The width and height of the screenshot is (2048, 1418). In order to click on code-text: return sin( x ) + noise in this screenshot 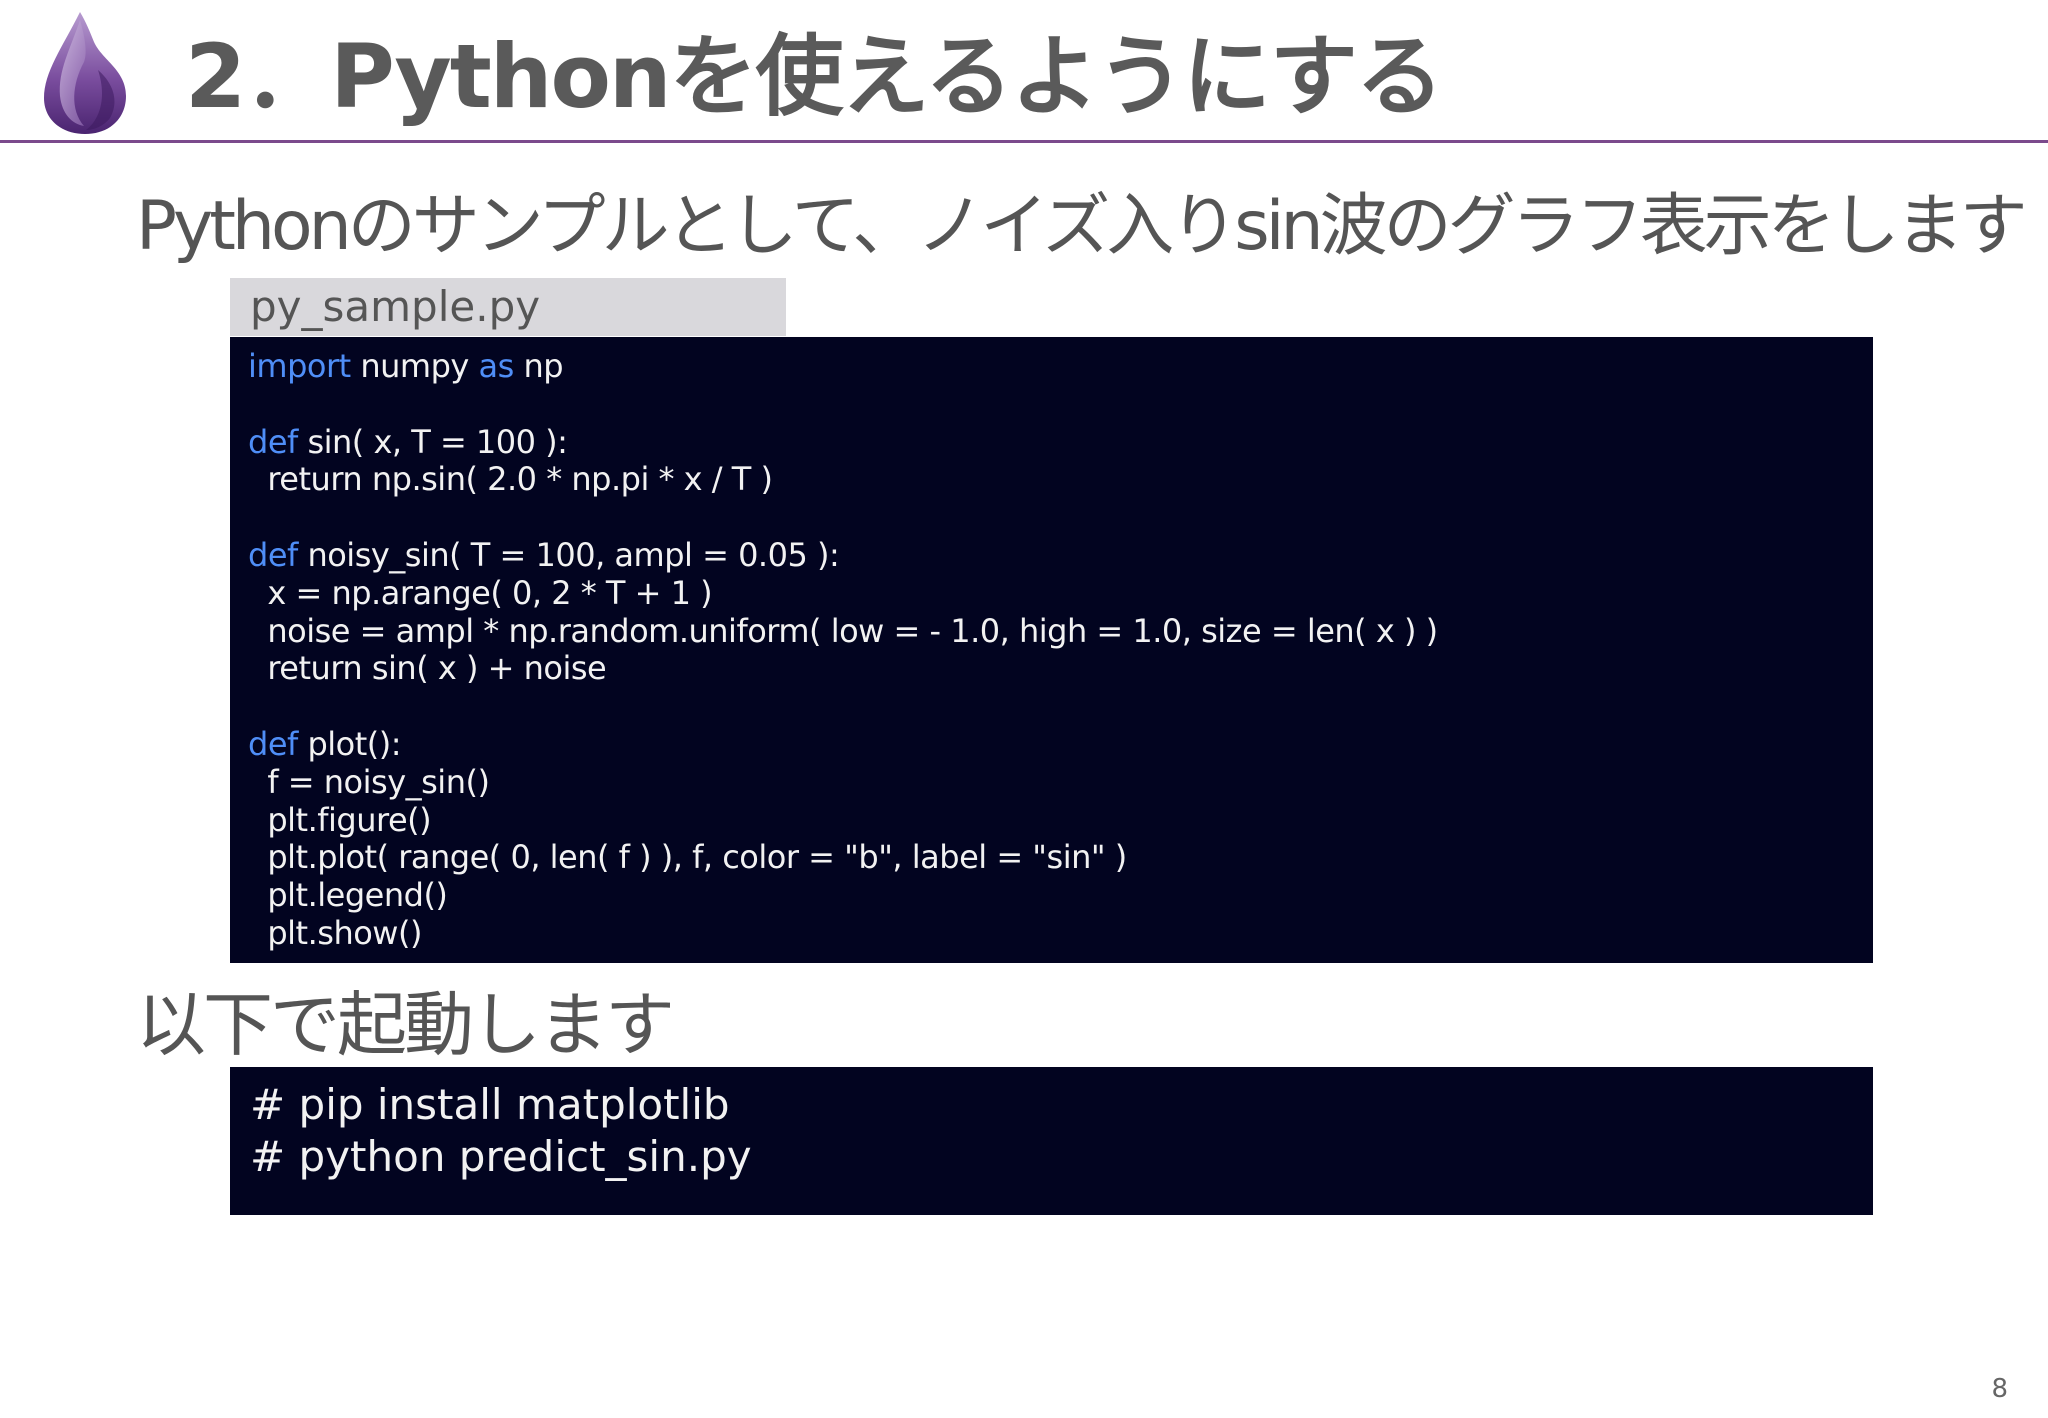, I will do `click(427, 668)`.